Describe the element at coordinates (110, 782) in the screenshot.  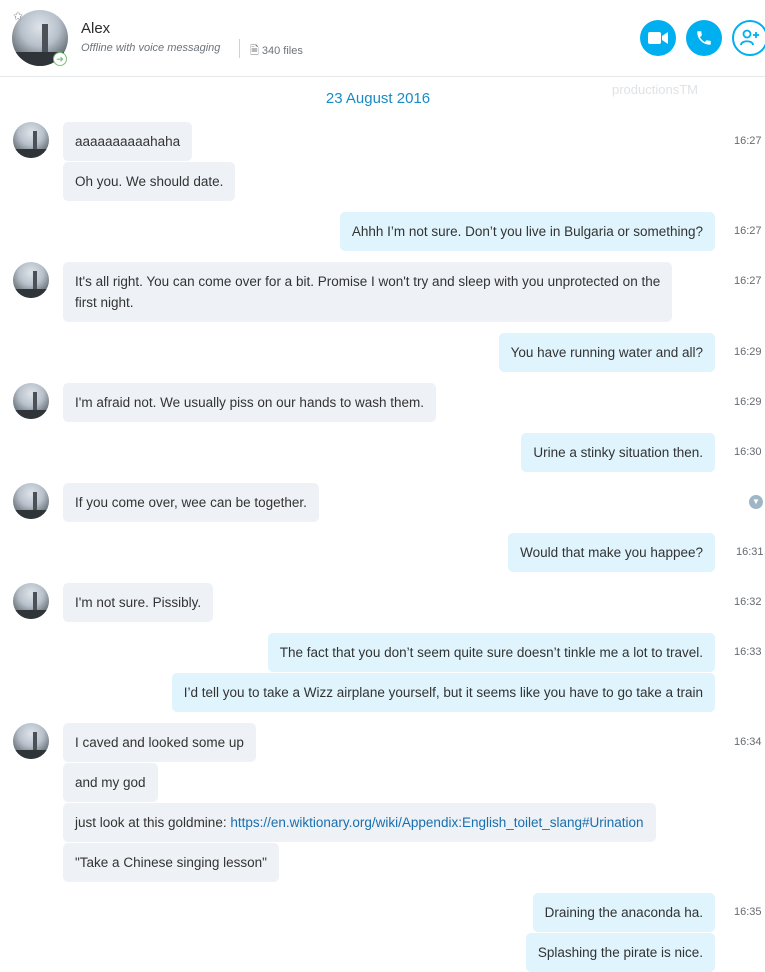
I see `message-bubble-incoming: and my god` at that location.